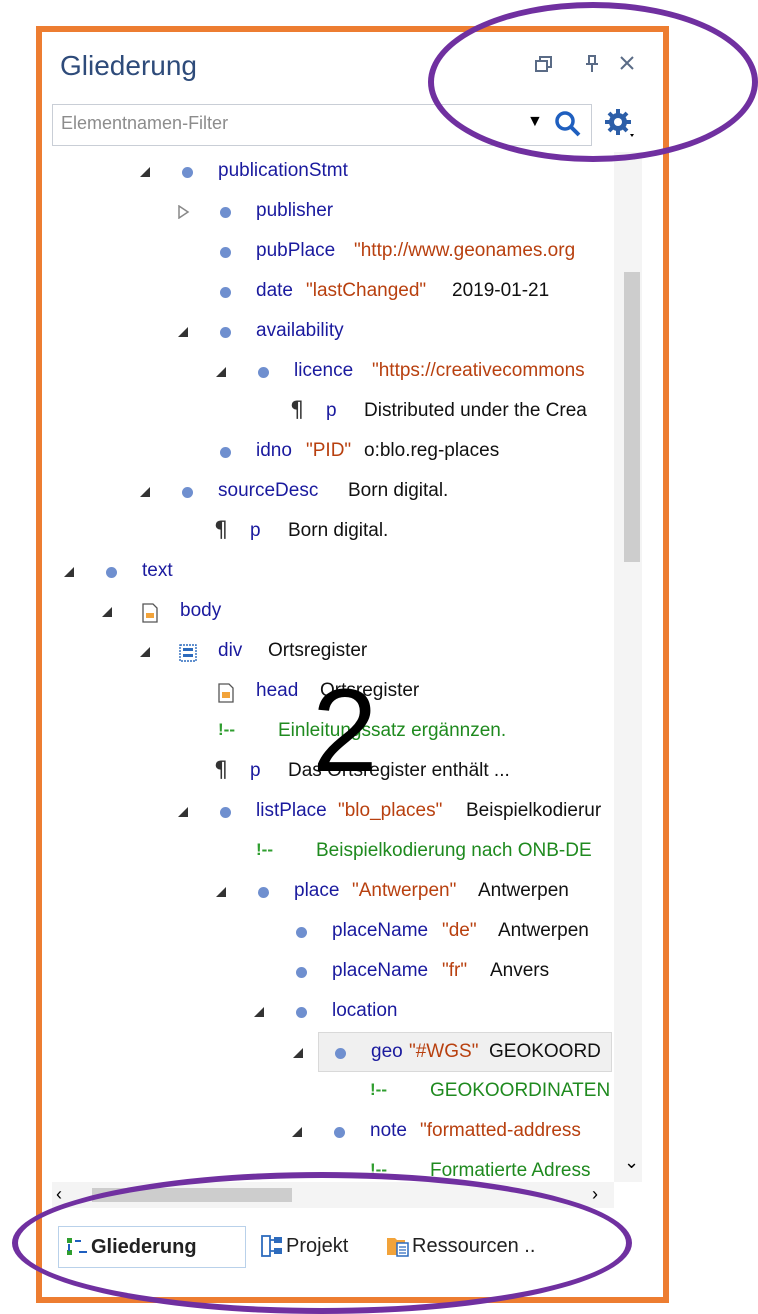 Image resolution: width=758 pixels, height=1314 pixels. Describe the element at coordinates (226, 693) in the screenshot. I see `head-document-icon` at that location.